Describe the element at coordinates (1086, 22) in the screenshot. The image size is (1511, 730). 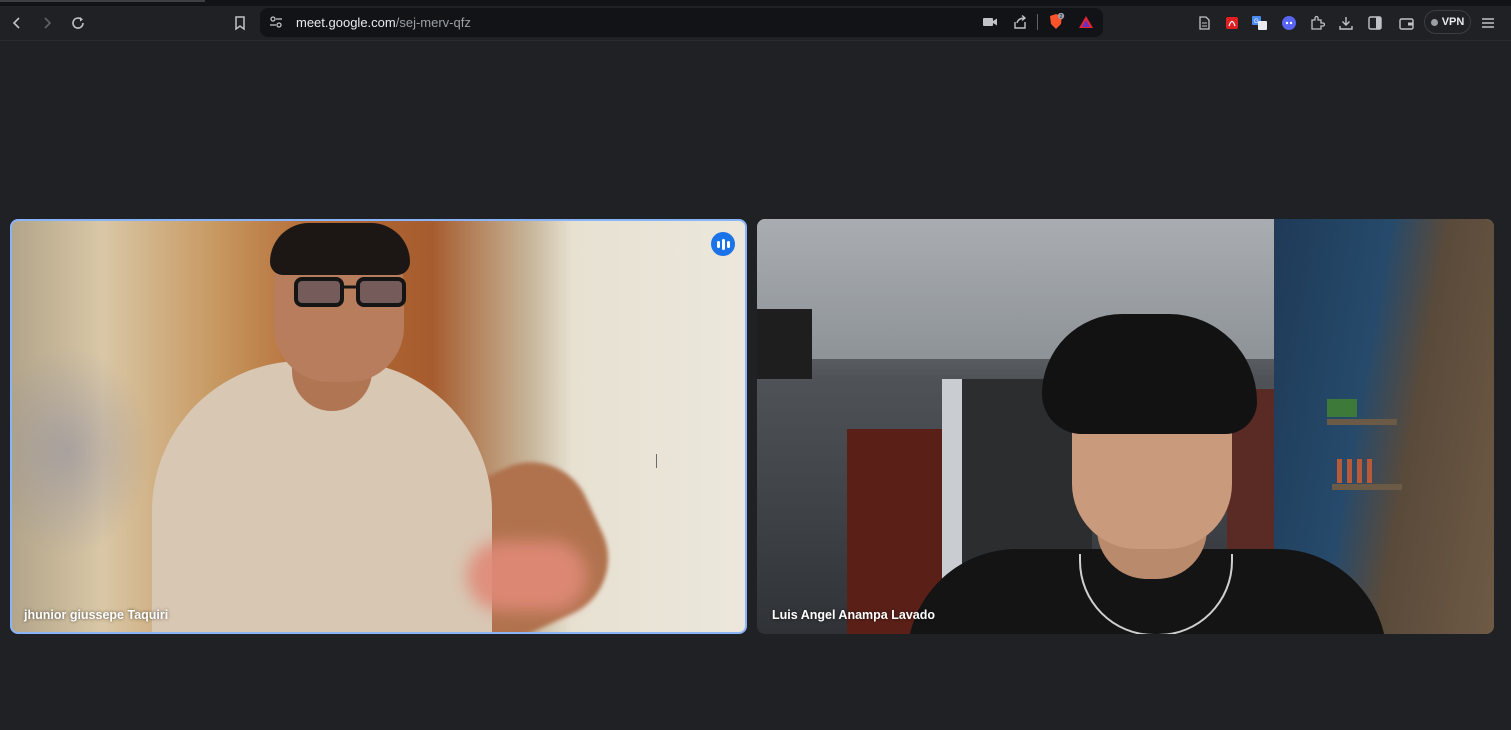
I see `brave-rewards-icon` at that location.